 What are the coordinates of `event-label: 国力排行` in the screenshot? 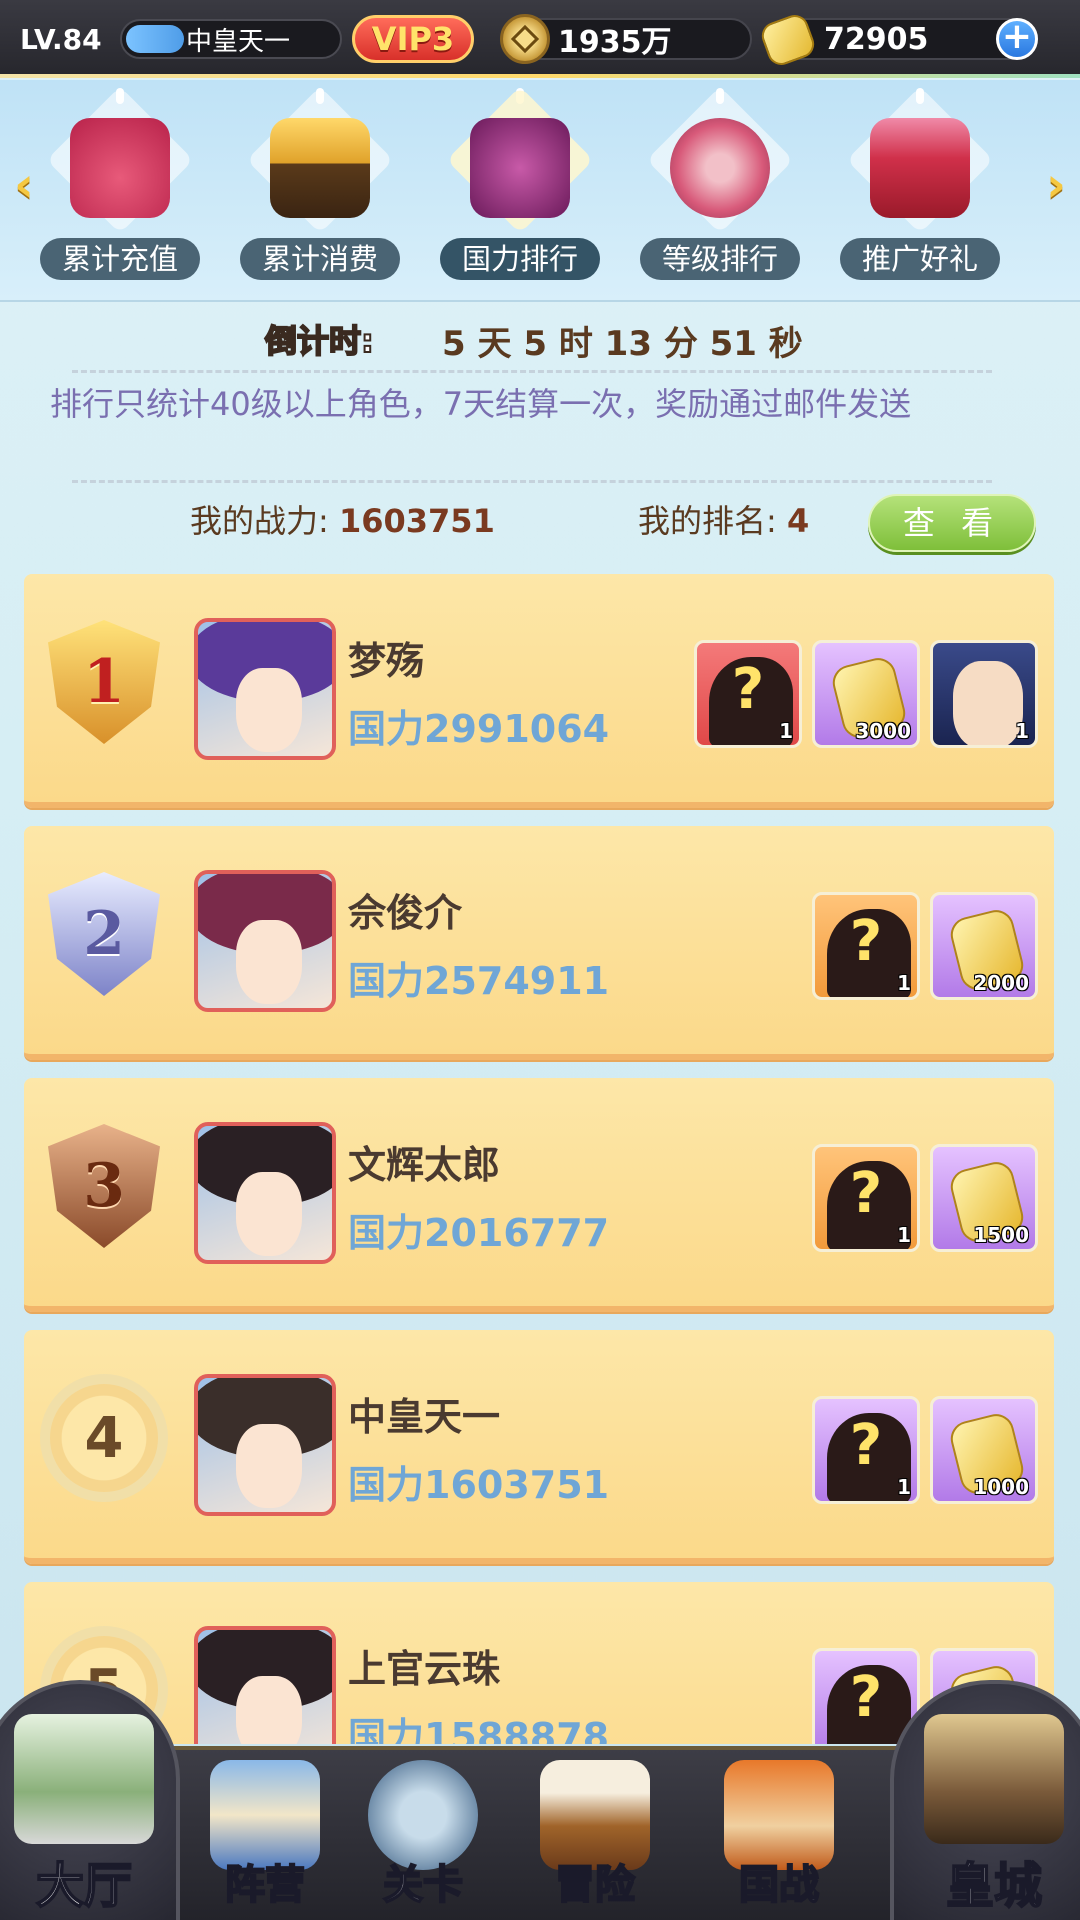 It's located at (520, 259).